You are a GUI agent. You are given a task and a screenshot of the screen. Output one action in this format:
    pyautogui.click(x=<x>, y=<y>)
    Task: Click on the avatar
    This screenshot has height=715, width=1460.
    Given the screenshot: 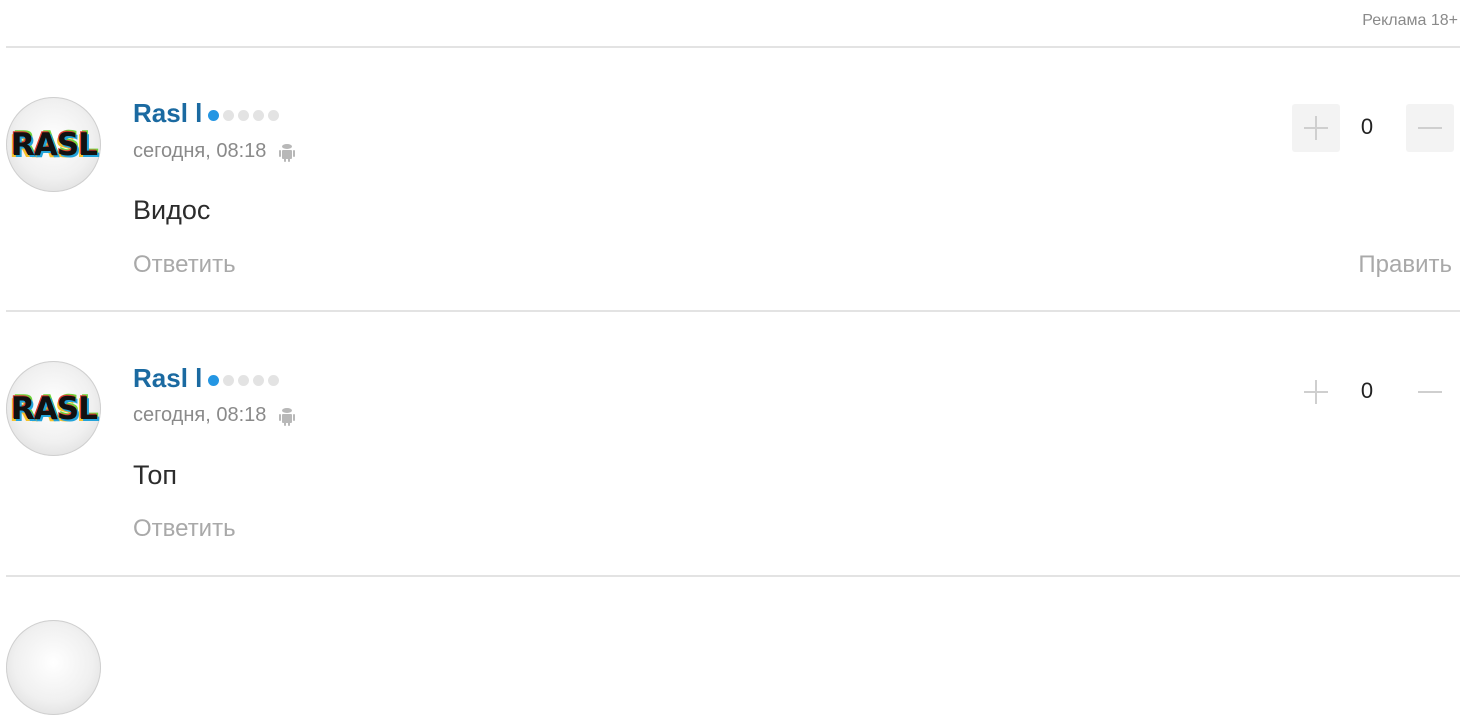 What is the action you would take?
    pyautogui.click(x=53, y=667)
    